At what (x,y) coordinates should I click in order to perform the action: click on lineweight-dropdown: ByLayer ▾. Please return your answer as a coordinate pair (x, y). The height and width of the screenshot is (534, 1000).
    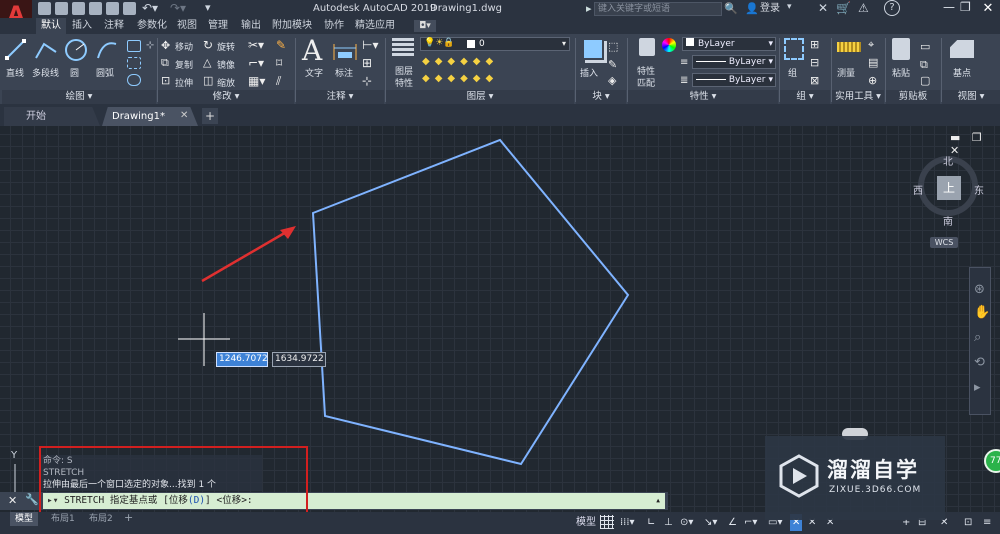
    Looking at the image, I should click on (734, 80).